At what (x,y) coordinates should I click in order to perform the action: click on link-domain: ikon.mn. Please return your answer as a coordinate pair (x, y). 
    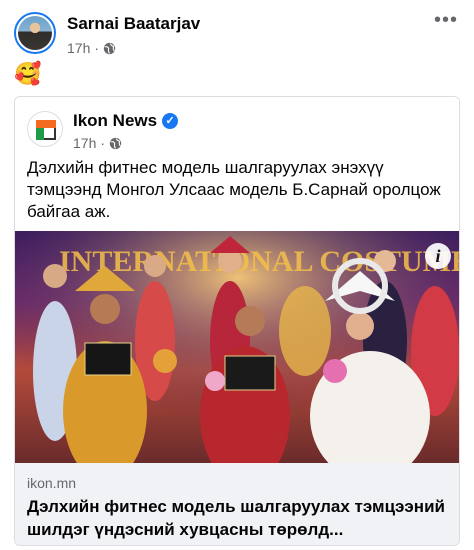
    Looking at the image, I should click on (52, 483).